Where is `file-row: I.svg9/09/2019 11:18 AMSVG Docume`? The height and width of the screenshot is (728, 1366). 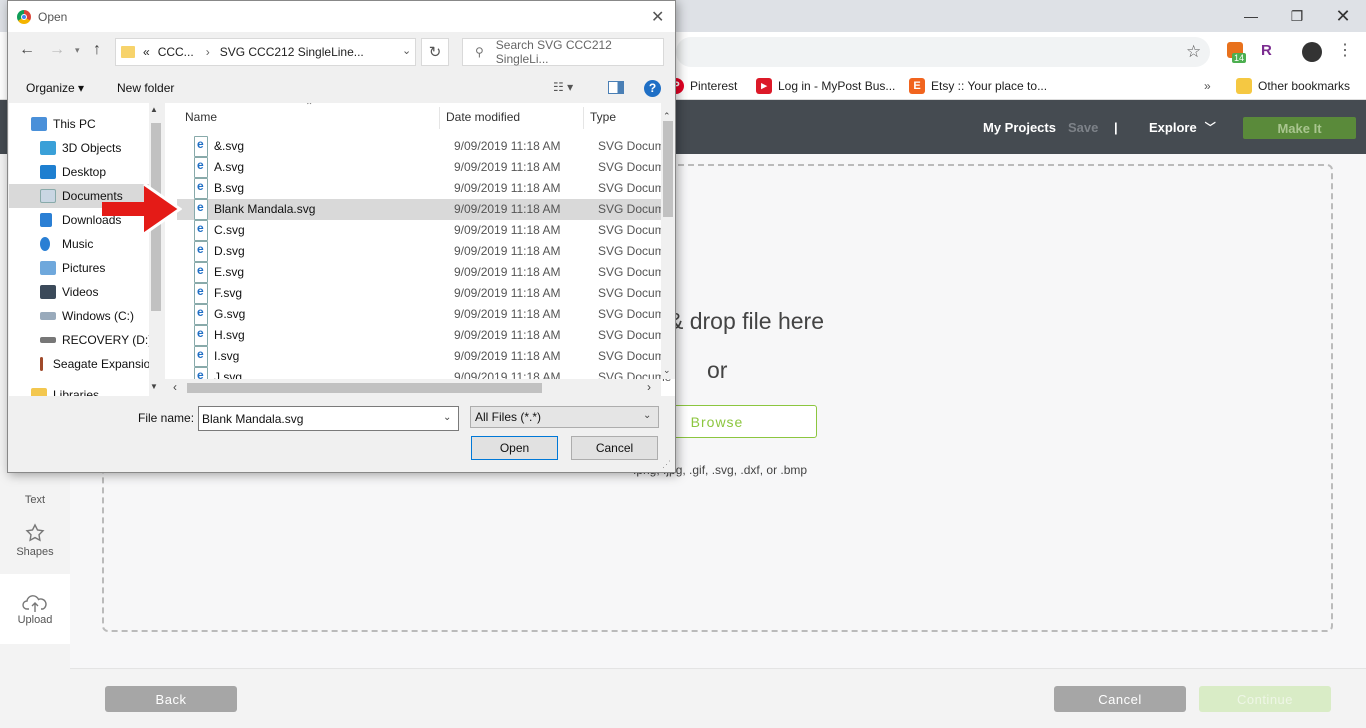
file-row: I.svg9/09/2019 11:18 AMSVG Docume is located at coordinates (424, 355).